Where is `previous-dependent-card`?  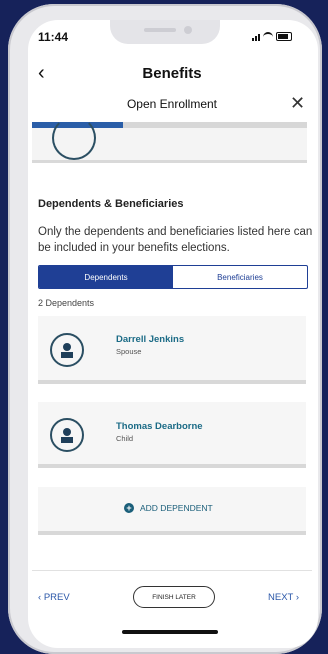 previous-dependent-card is located at coordinates (169, 139).